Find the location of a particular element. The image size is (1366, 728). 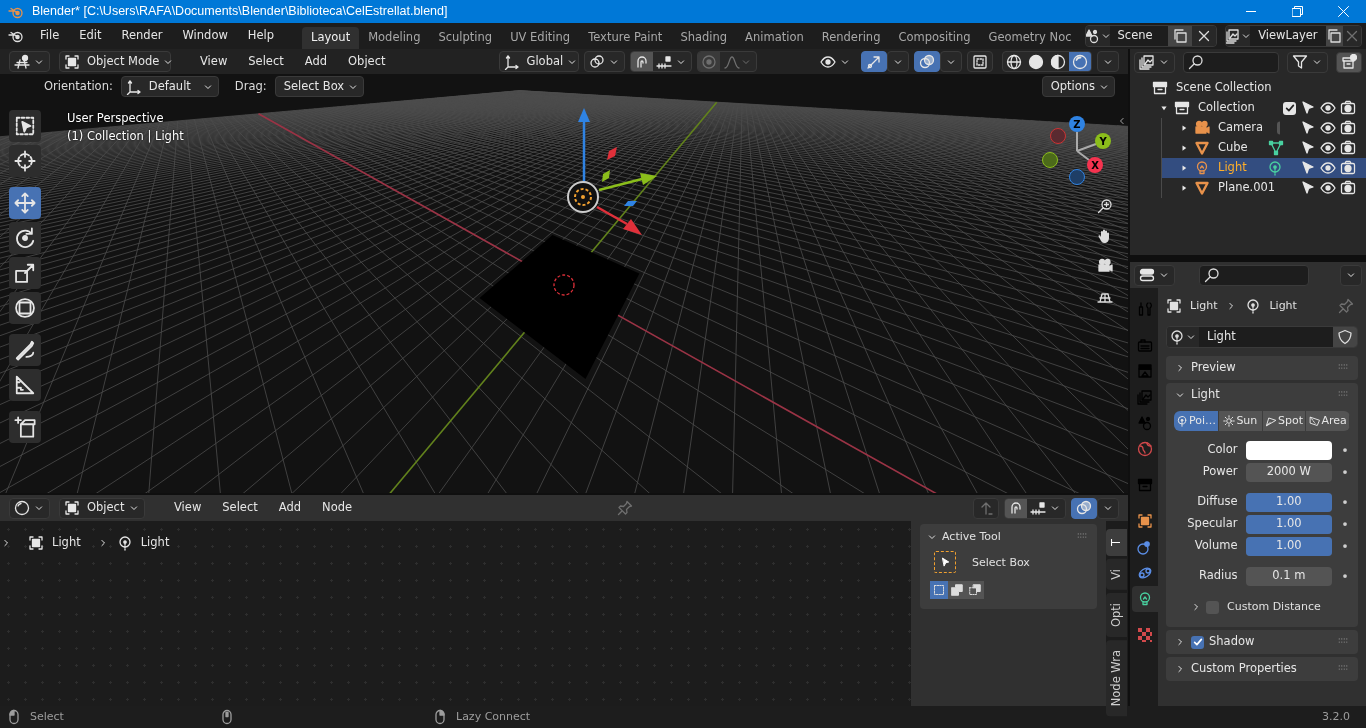

workspace-tab: Animation is located at coordinates (774, 38).